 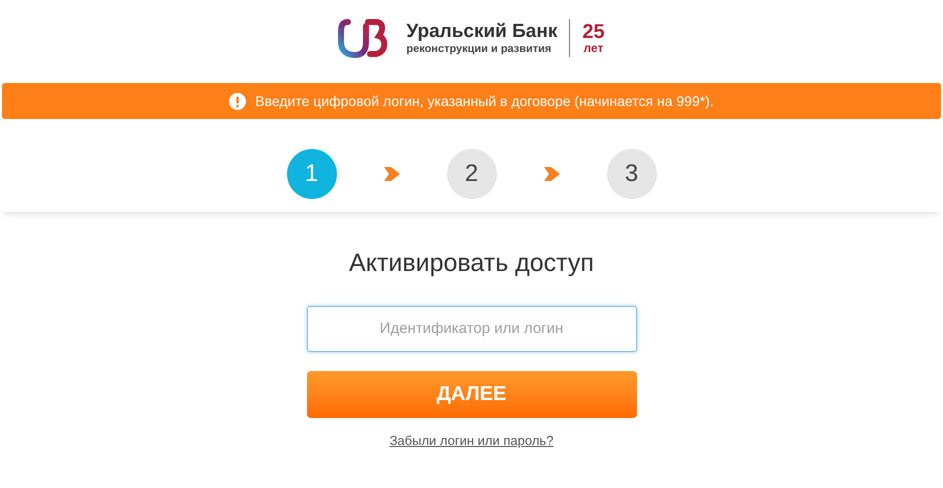 What do you see at coordinates (593, 32) in the screenshot?
I see `anniversary-number: 25` at bounding box center [593, 32].